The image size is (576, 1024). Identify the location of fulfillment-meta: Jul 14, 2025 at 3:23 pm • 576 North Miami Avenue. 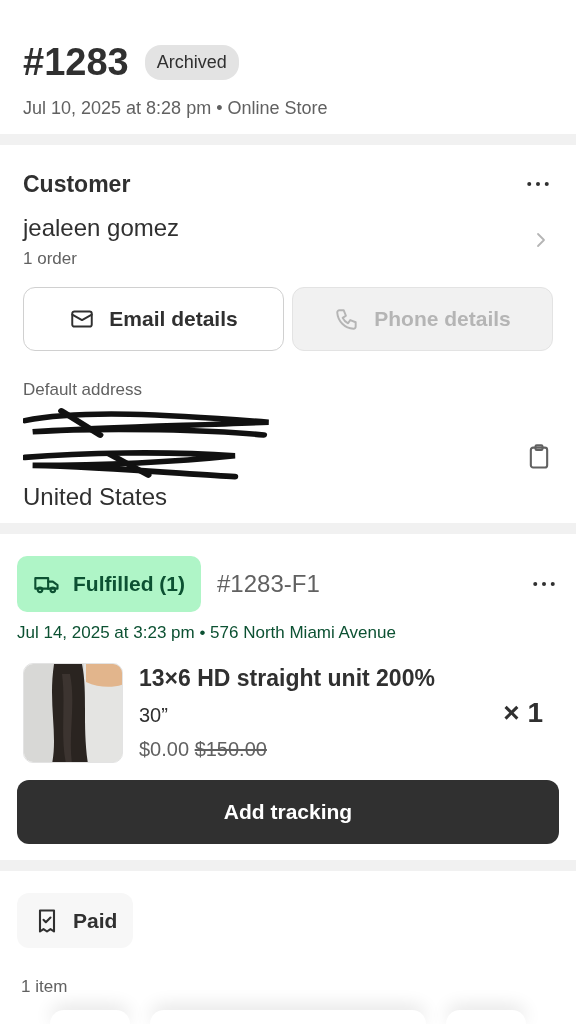
(207, 632).